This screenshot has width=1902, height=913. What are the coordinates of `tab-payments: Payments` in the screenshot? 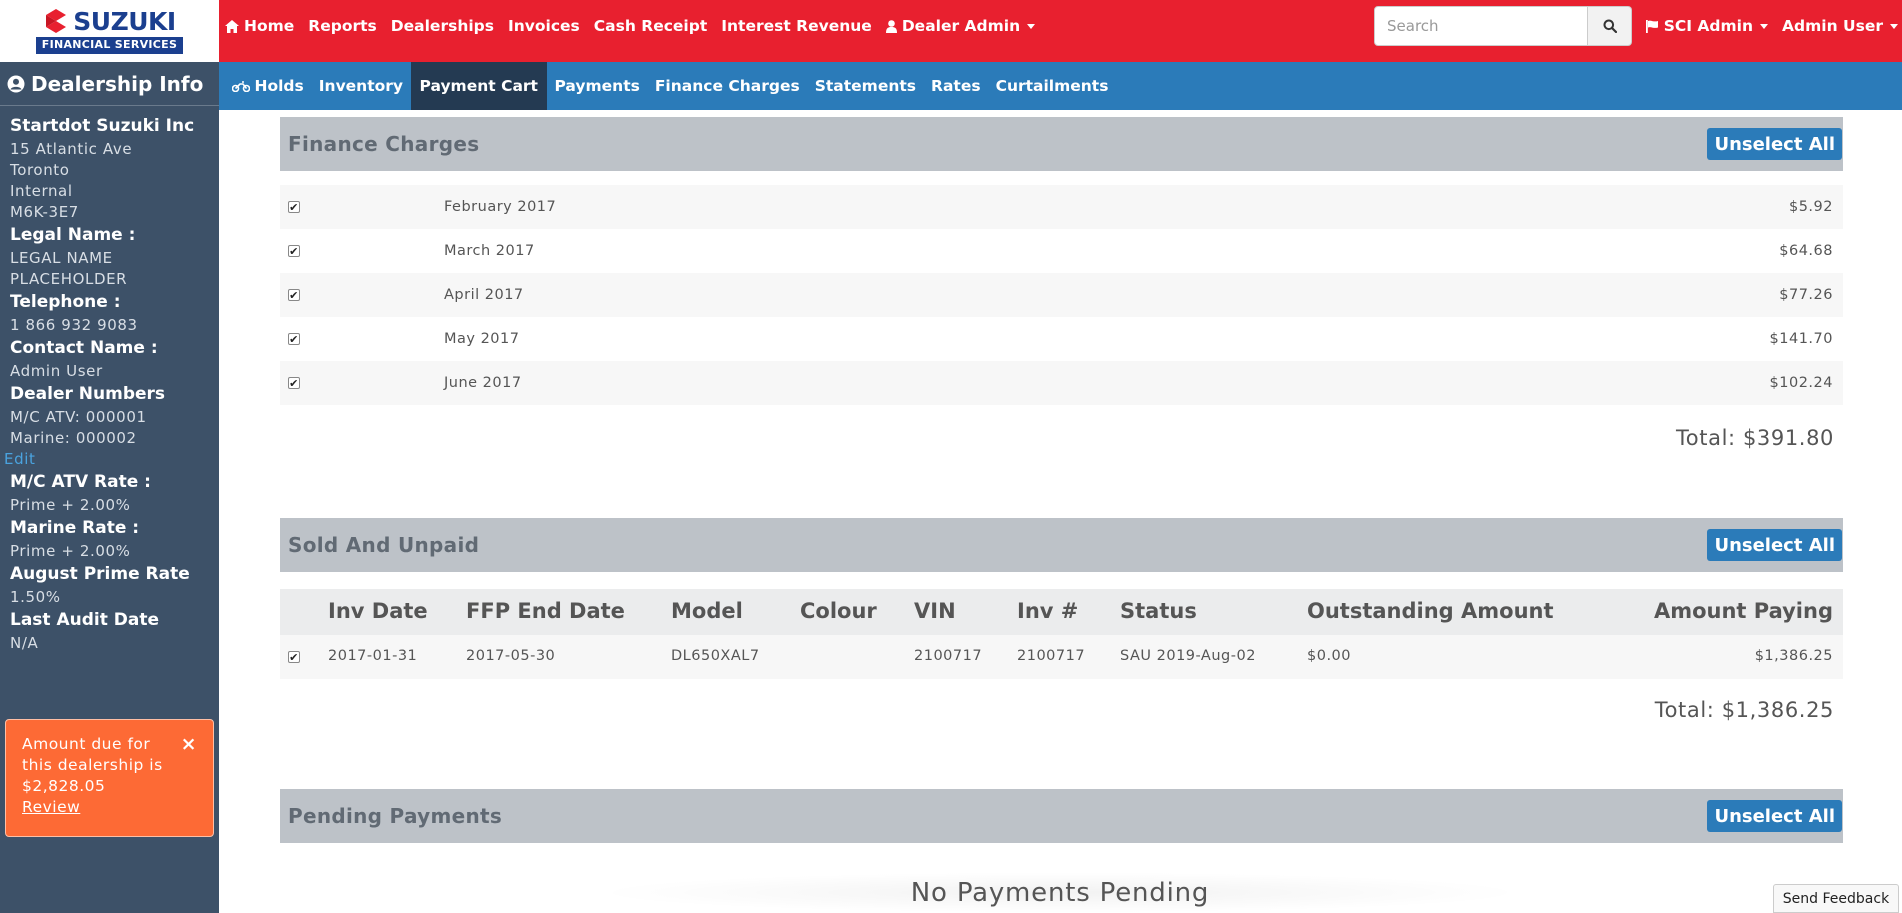 It's located at (597, 86).